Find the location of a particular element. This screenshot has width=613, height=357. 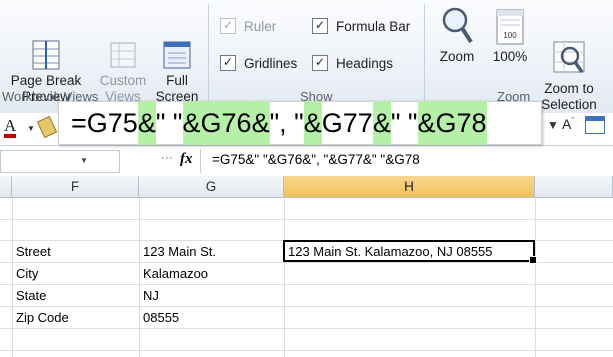

callout-segment: G77 is located at coordinates (347, 123).